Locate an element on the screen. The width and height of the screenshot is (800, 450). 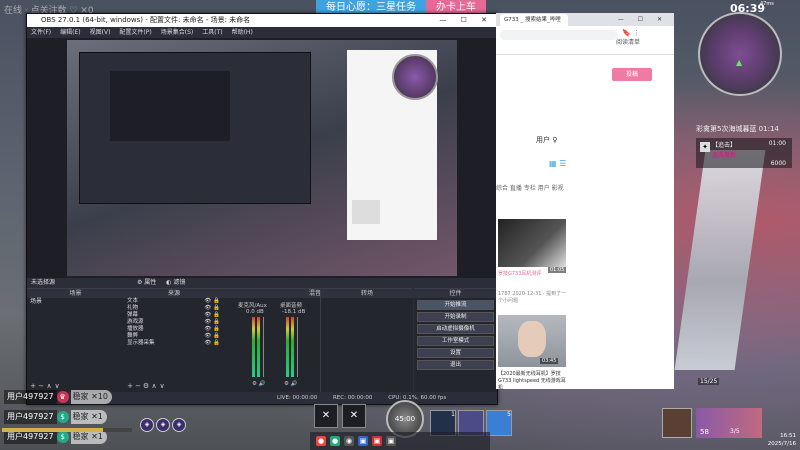
properties-button: ⚙ 属性 is located at coordinates (146, 282).